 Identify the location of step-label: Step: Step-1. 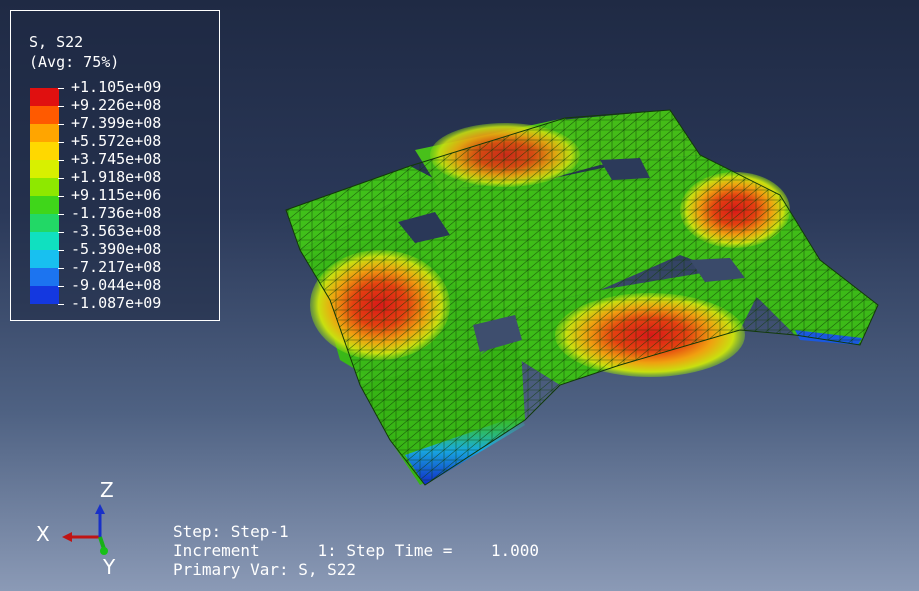
(231, 531).